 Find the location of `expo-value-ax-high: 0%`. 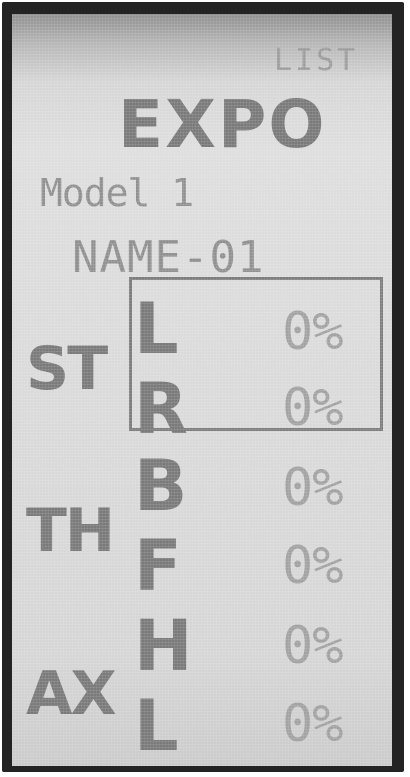

expo-value-ax-high: 0% is located at coordinates (313, 646).